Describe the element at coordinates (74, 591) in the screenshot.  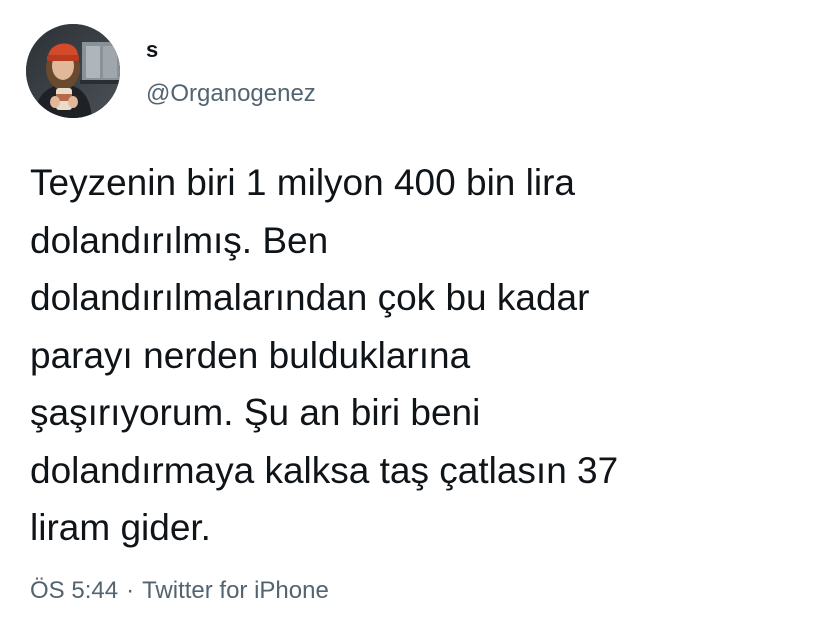
I see `tweet-timestamp: ÖS 5:44` at that location.